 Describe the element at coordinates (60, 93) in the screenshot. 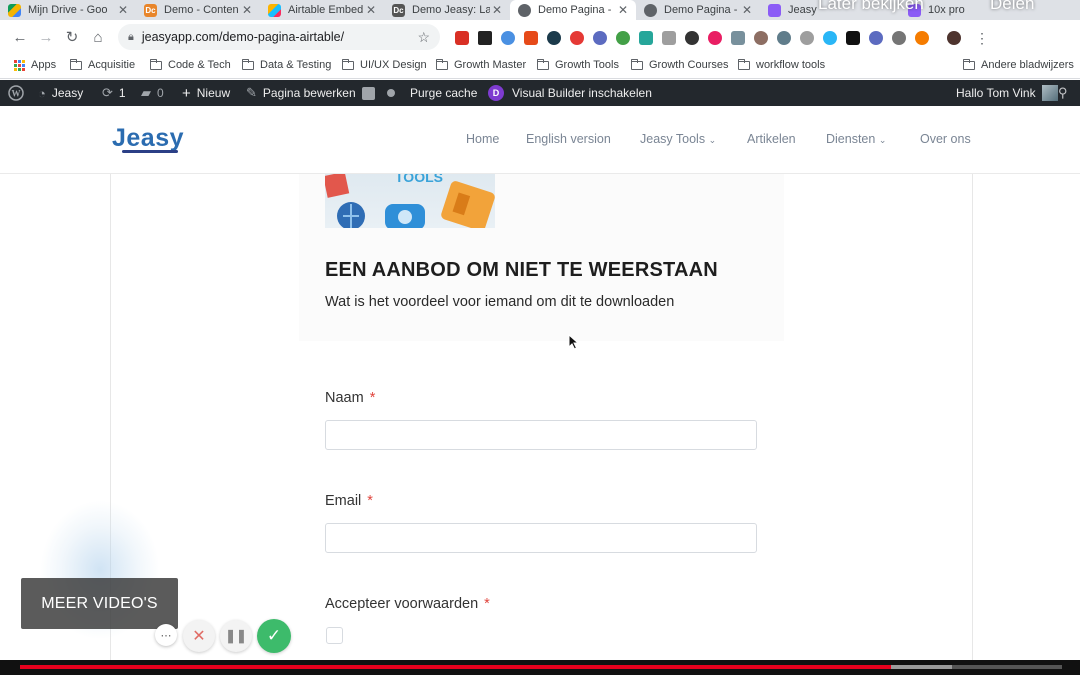

I see `wp-site-link: ◔ Jeasy` at that location.